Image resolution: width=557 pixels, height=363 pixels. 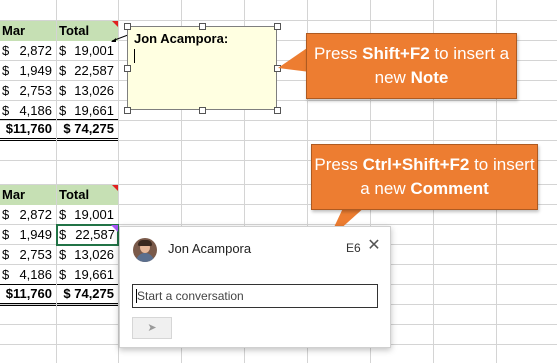 I want to click on avatar, so click(x=145, y=250).